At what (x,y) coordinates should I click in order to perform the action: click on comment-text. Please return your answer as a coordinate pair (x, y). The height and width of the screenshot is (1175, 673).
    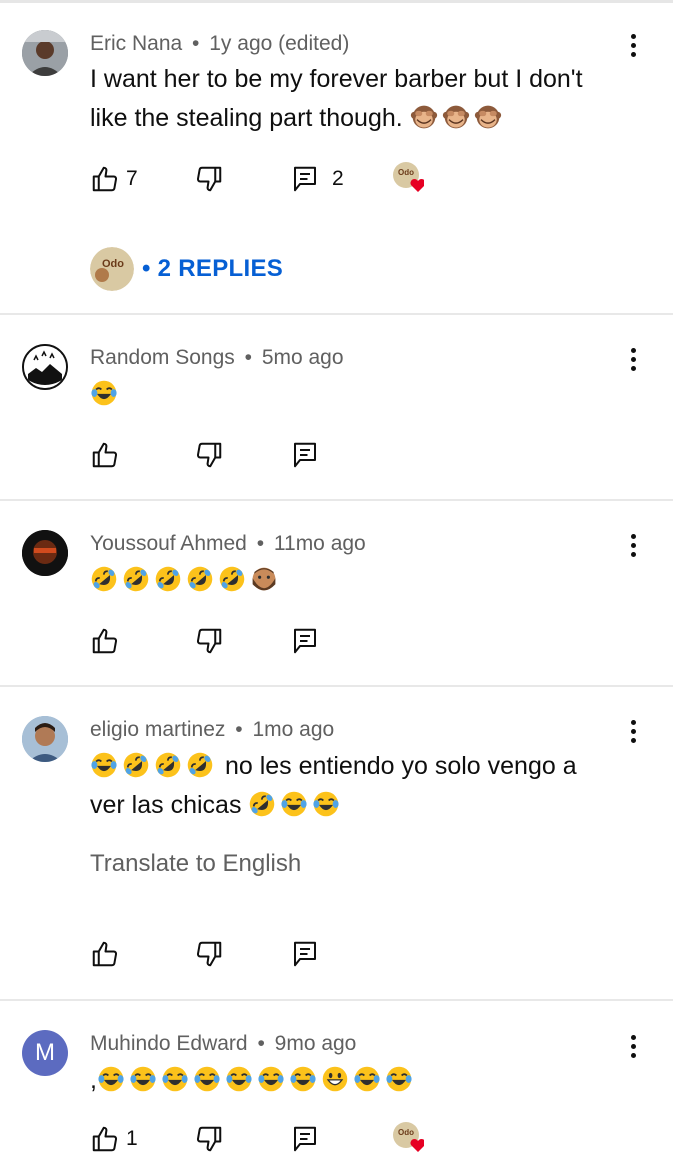
    Looking at the image, I should click on (351, 580).